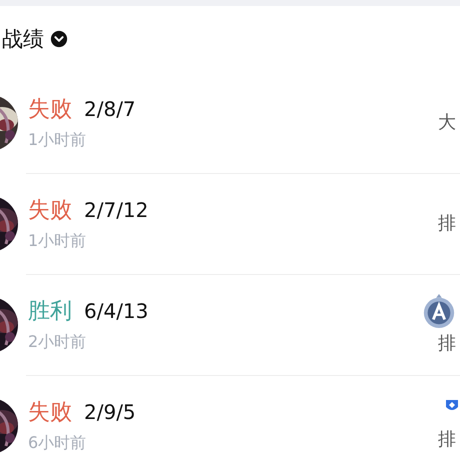  What do you see at coordinates (439, 311) in the screenshot?
I see `rank-badge-icon` at bounding box center [439, 311].